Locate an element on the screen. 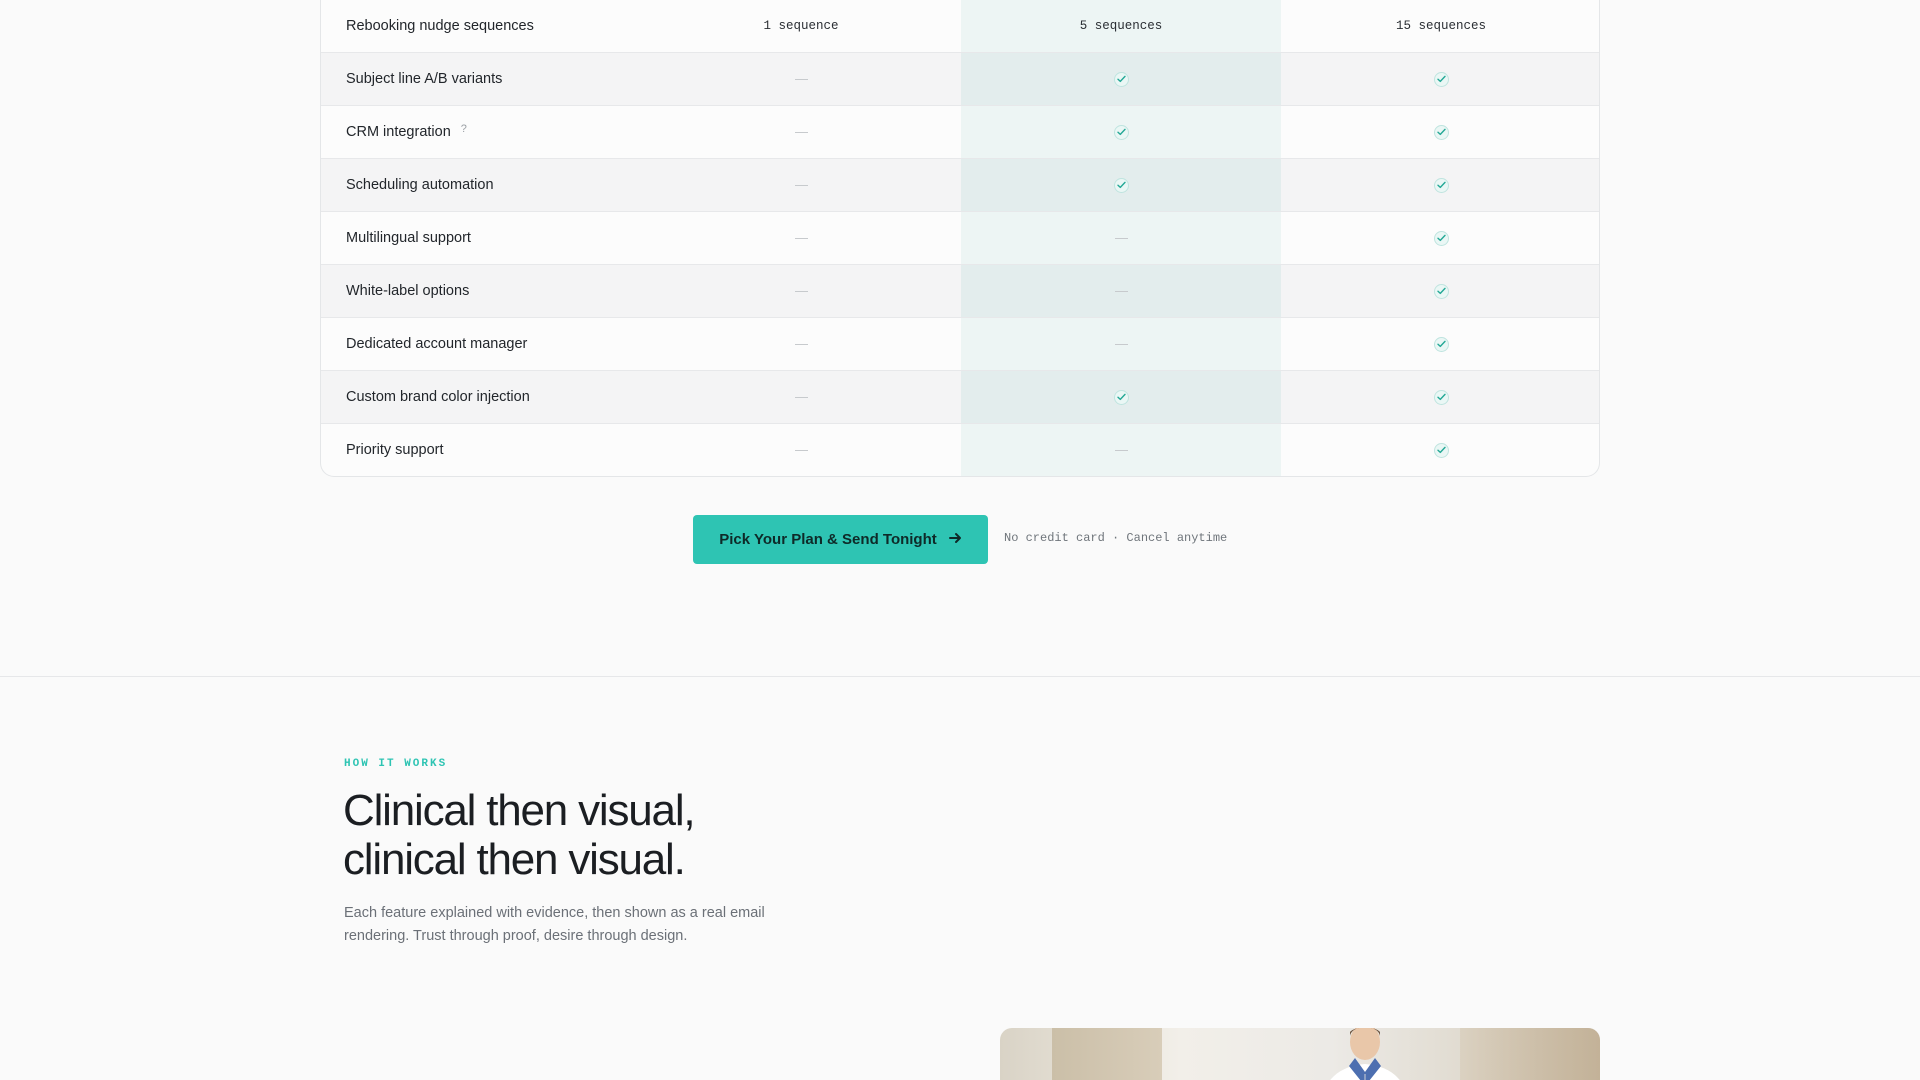  table-row: Custom brand color injection is located at coordinates (960, 396).